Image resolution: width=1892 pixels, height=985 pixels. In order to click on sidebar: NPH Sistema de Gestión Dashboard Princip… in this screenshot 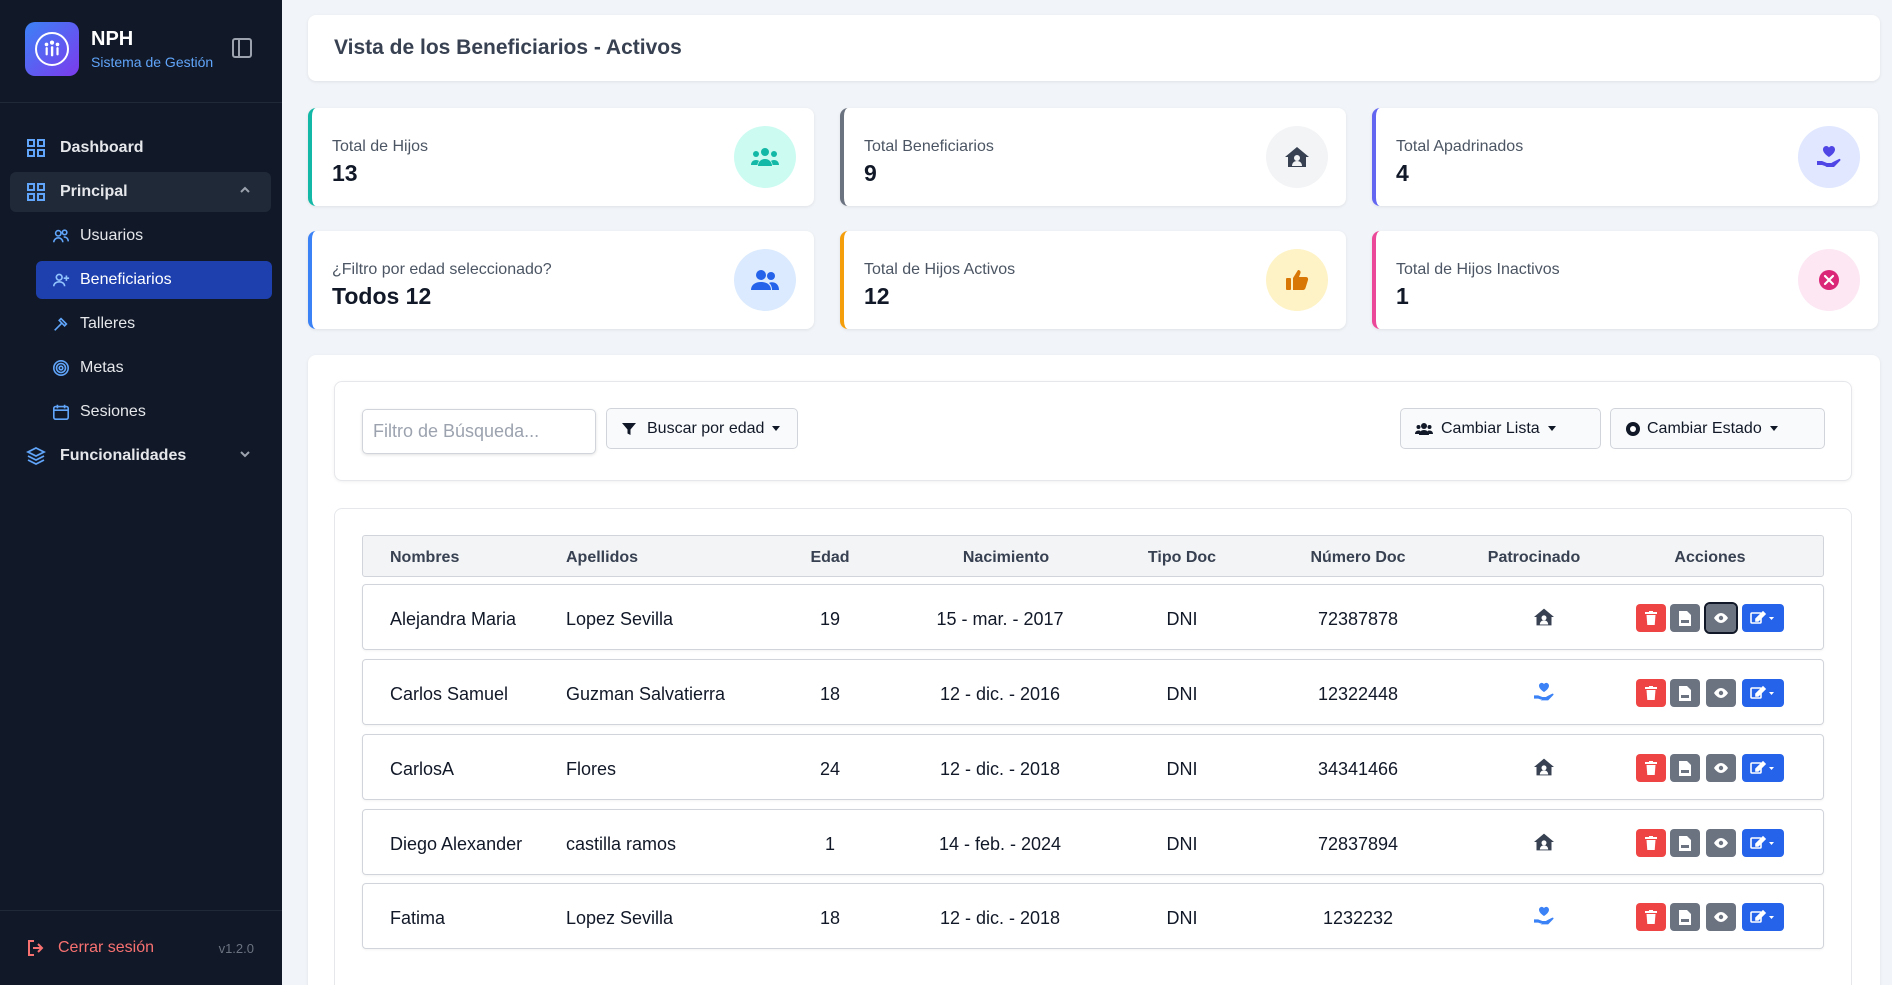, I will do `click(141, 492)`.